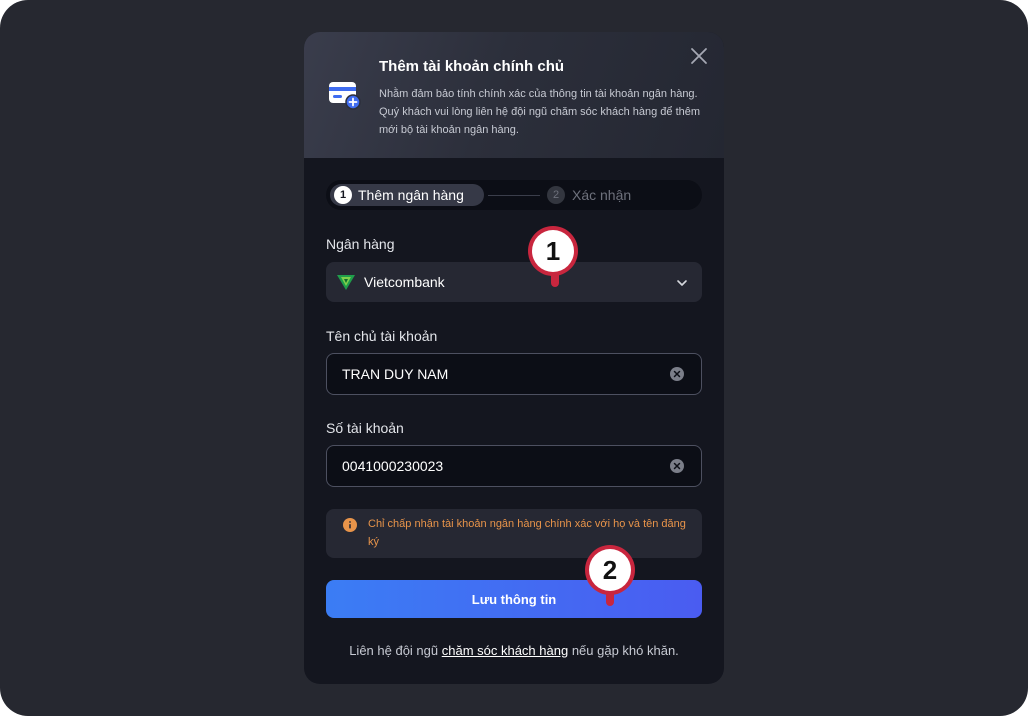 The width and height of the screenshot is (1028, 716). What do you see at coordinates (682, 282) in the screenshot?
I see `chevron-down-icon` at bounding box center [682, 282].